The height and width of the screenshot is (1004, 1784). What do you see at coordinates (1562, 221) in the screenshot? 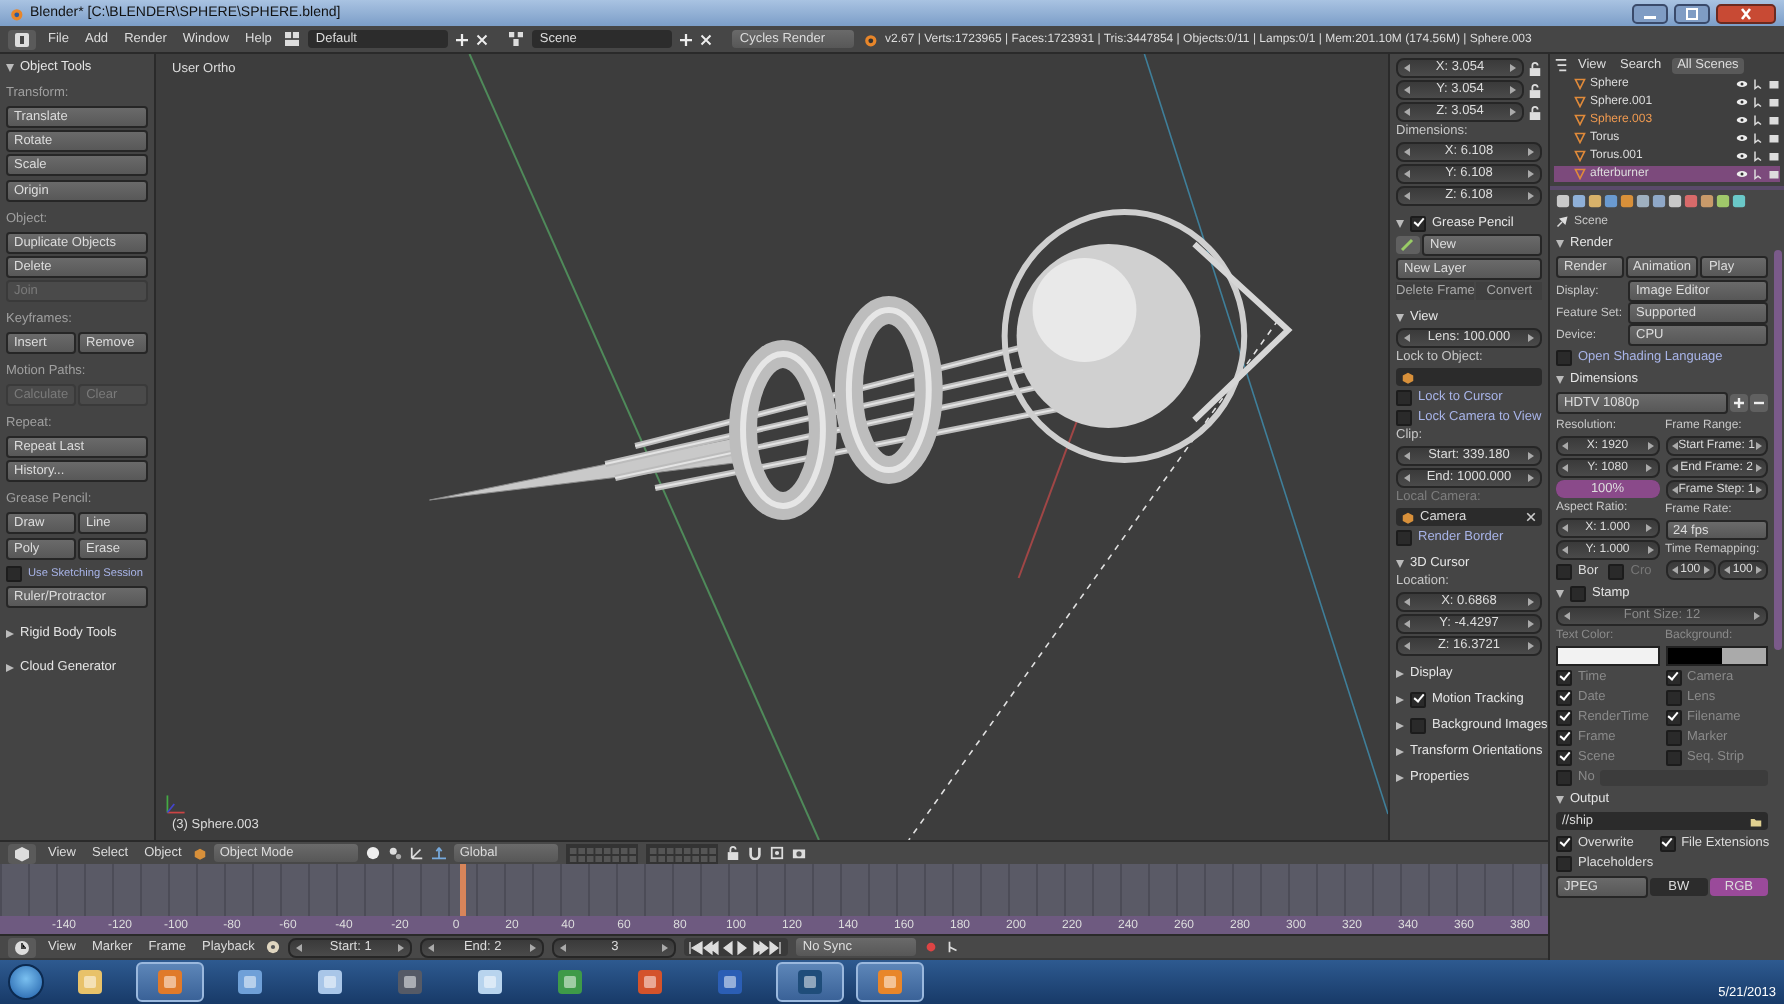
I see `pin-icon` at bounding box center [1562, 221].